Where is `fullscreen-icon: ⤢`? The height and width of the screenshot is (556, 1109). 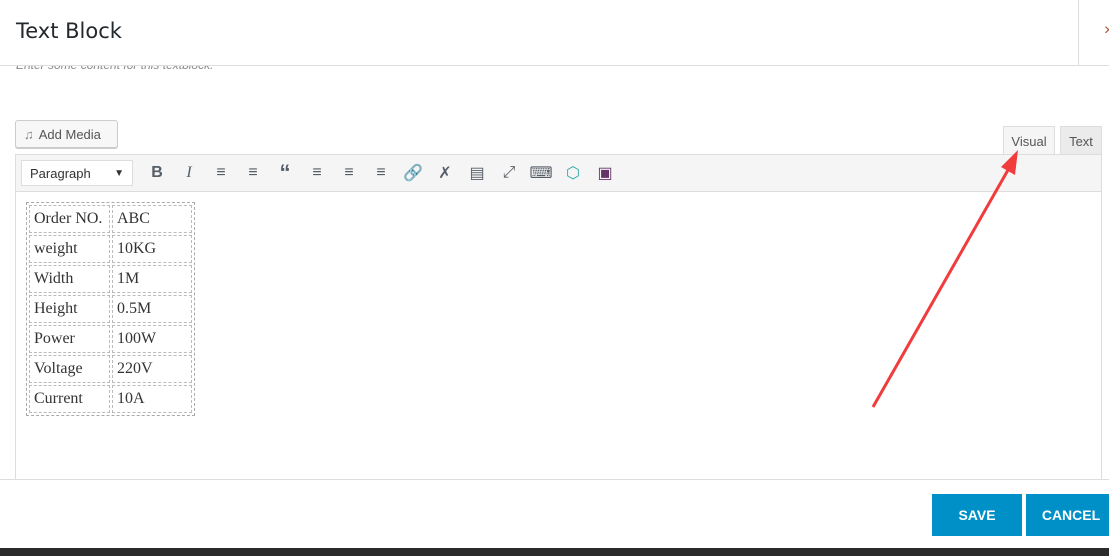
fullscreen-icon: ⤢ is located at coordinates (509, 173).